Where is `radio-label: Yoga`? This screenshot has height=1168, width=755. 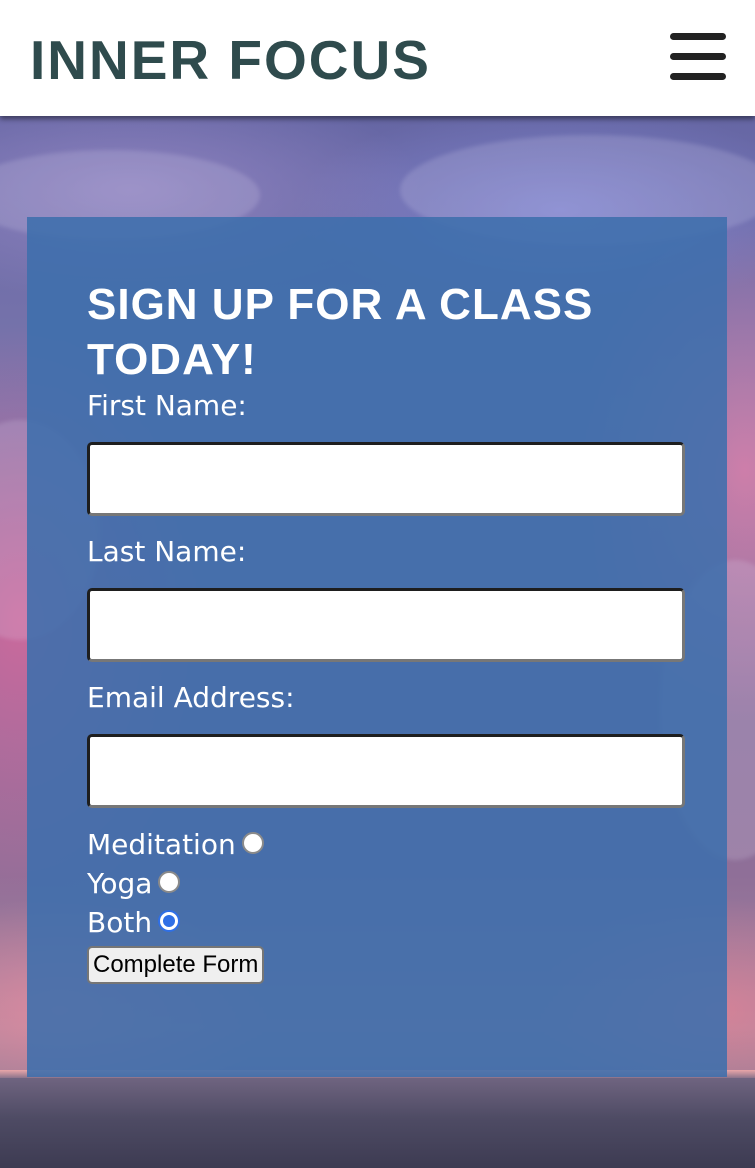 radio-label: Yoga is located at coordinates (120, 883).